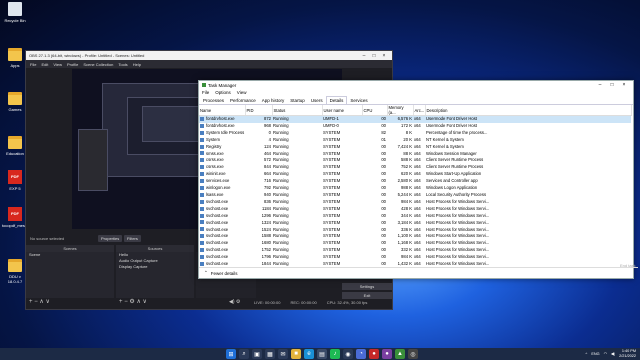 The height and width of the screenshot is (360, 640). I want to click on tab-details: Details, so click(336, 100).